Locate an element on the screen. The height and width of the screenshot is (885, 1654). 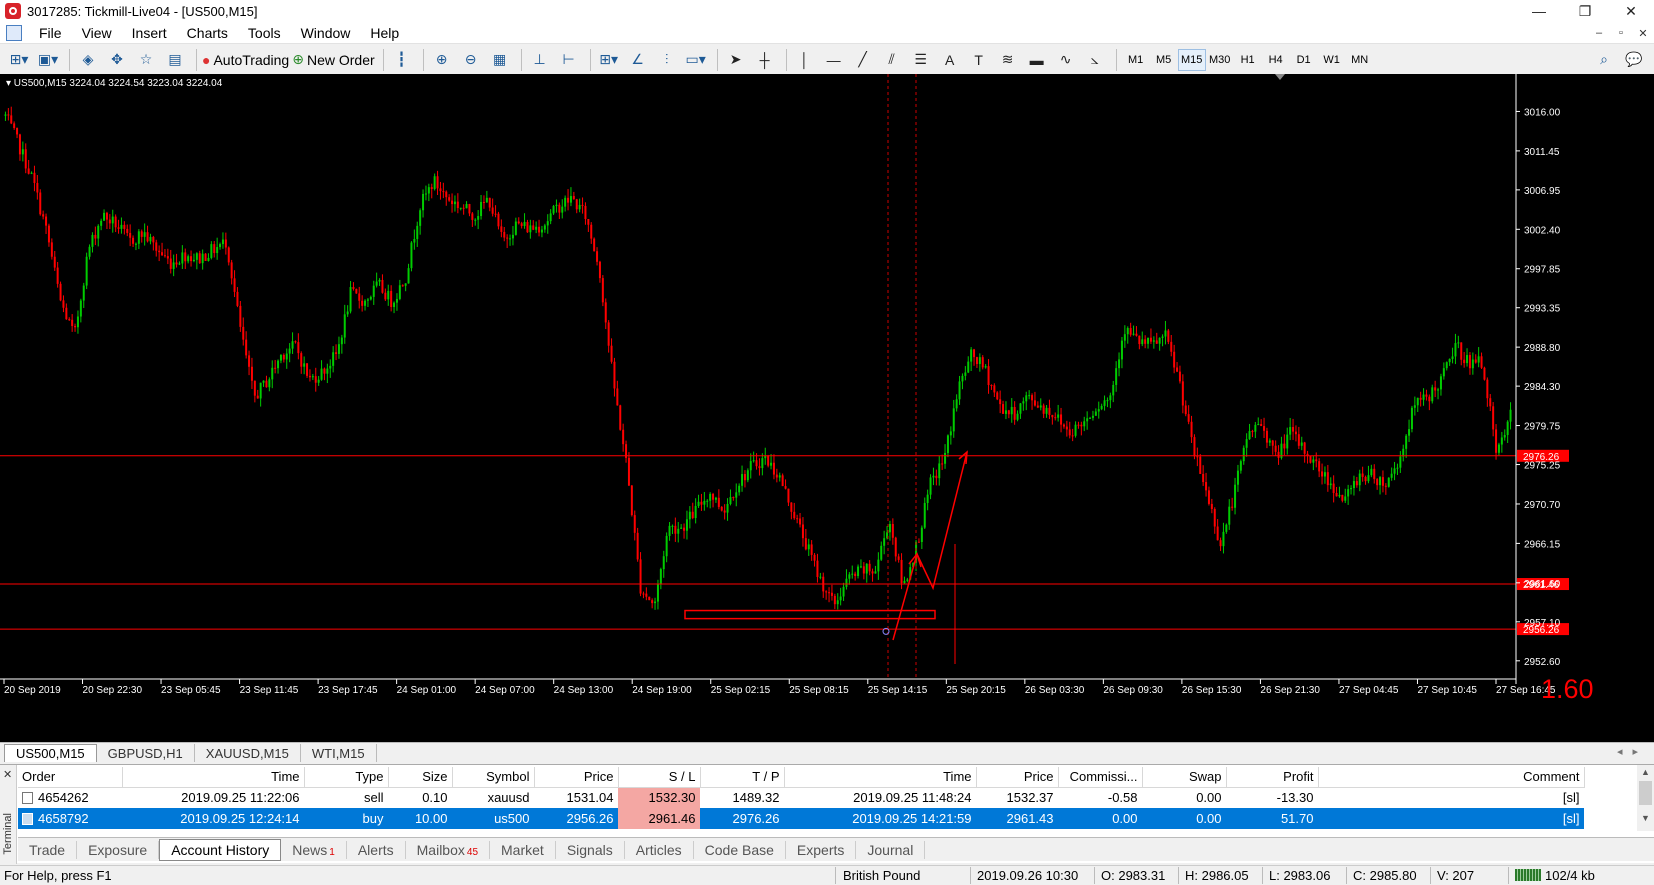
horizontal-line-icon: — is located at coordinates (834, 60).